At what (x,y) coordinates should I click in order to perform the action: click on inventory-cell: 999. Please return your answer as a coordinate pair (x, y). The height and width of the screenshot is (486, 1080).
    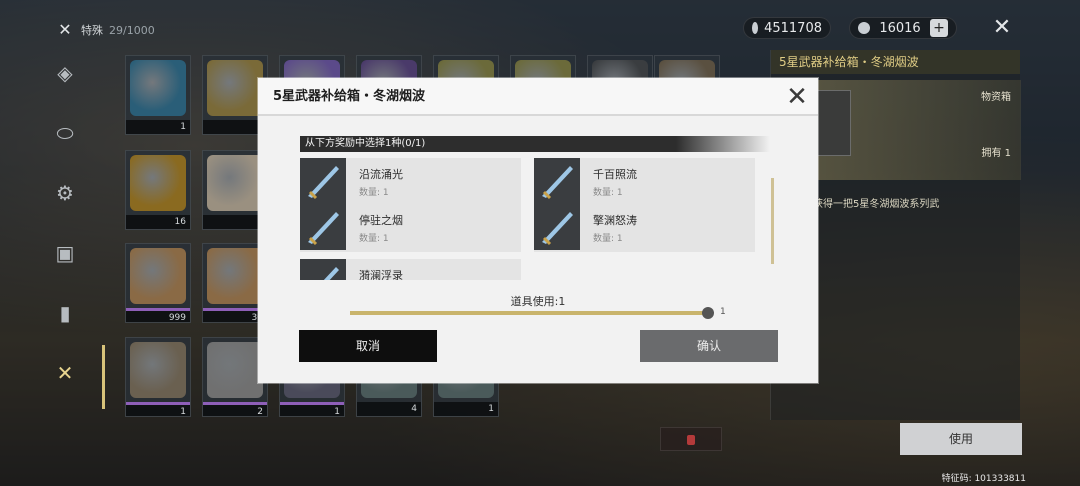
    Looking at the image, I should click on (158, 283).